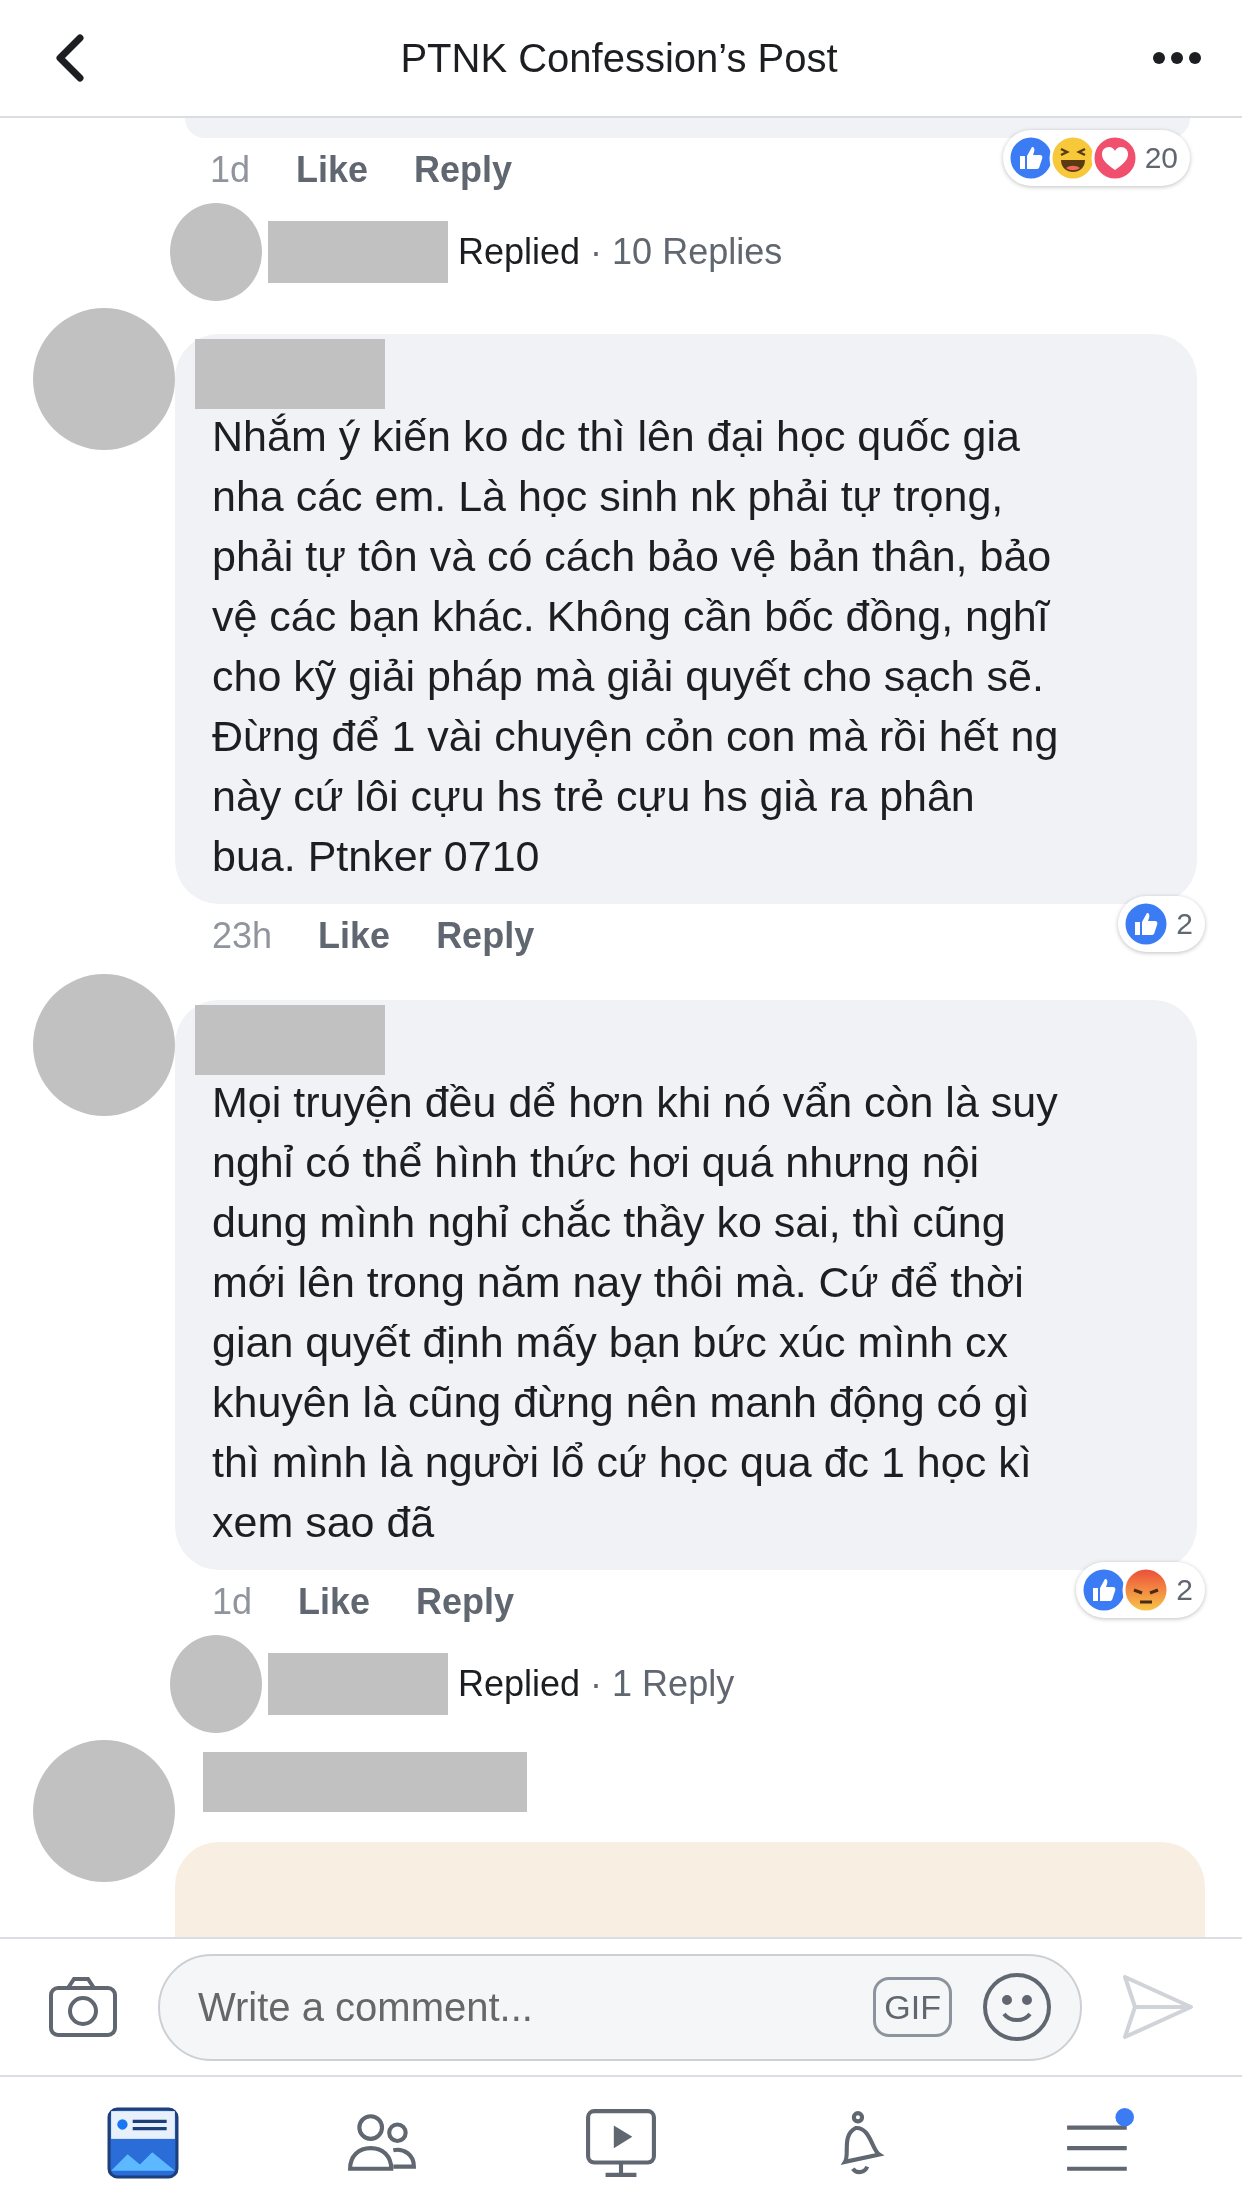 This screenshot has height=2208, width=1242. What do you see at coordinates (636, 646) in the screenshot?
I see `comment-text: Nhắm ý kiến ko dc thì lên đại học quốc gia nha các em. Là học sinh nk phải tự trọng, phải tự tôn và có cách bảo vệ bản thân, bảo vệ các bạn khác. Không cần bốc đồng, nghĩ cho kỹ giải pháp mà giải quyết cho sạch sẽ. Đừng để 1 vài chuyện cỏn con mà rồi hết ng này cứ lôi cựu hs trẻ cựu hs già ra phân bua. Ptnker 0710` at bounding box center [636, 646].